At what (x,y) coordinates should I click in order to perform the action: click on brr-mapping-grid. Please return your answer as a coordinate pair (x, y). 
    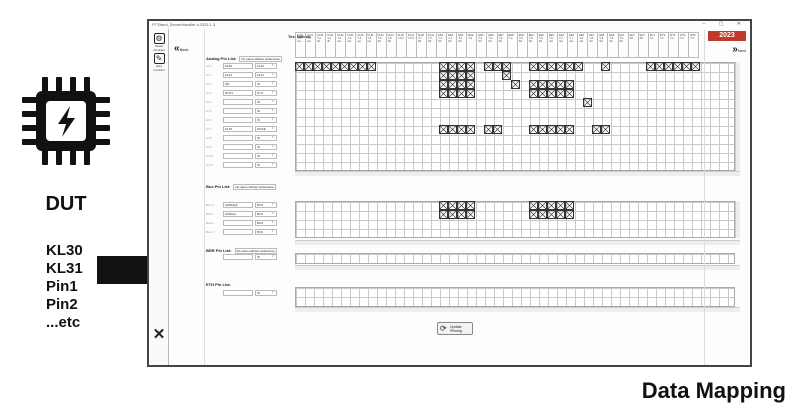
    Looking at the image, I should click on (515, 258).